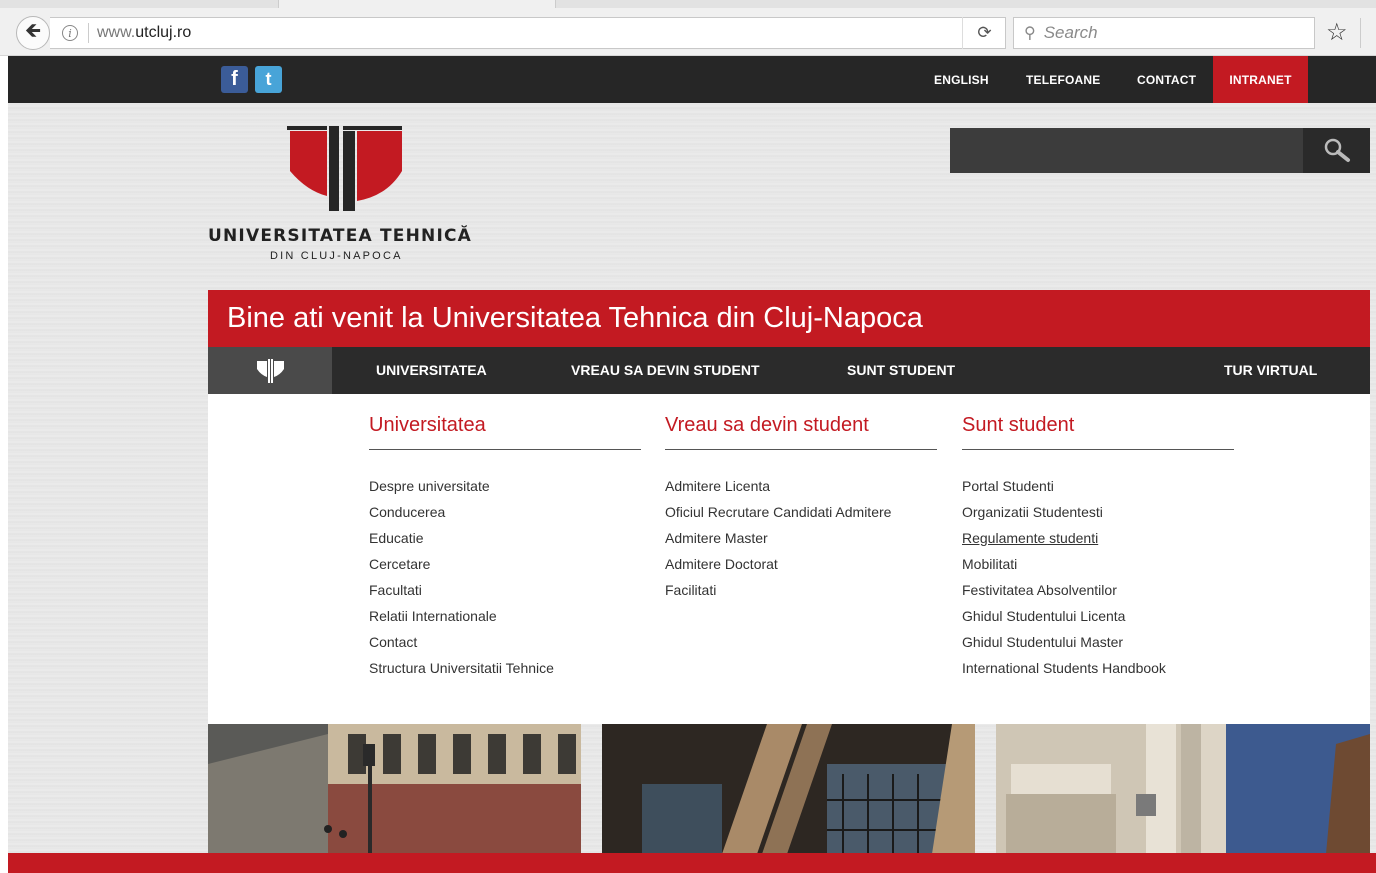  Describe the element at coordinates (528, 33) in the screenshot. I see `address-bar: i www.utcluj.ro` at that location.